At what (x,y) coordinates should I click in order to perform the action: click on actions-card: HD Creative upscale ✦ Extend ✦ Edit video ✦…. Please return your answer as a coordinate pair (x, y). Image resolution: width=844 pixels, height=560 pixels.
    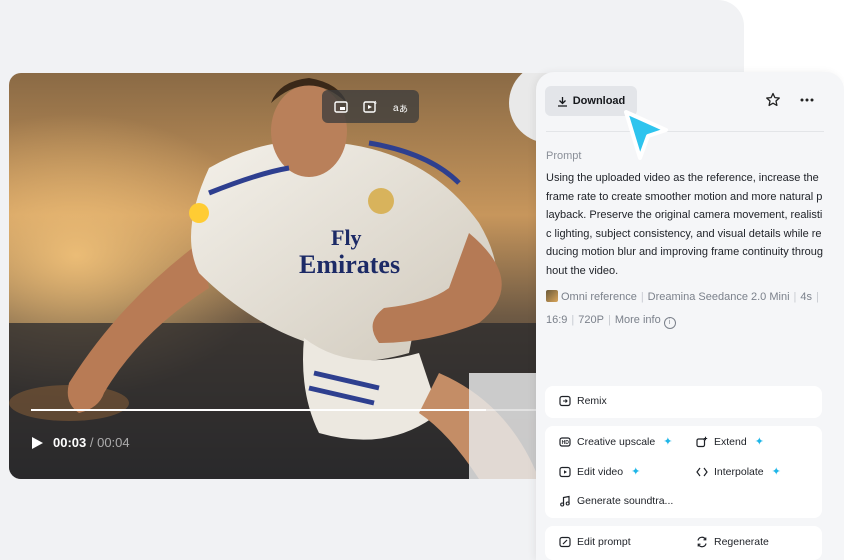
    Looking at the image, I should click on (683, 472).